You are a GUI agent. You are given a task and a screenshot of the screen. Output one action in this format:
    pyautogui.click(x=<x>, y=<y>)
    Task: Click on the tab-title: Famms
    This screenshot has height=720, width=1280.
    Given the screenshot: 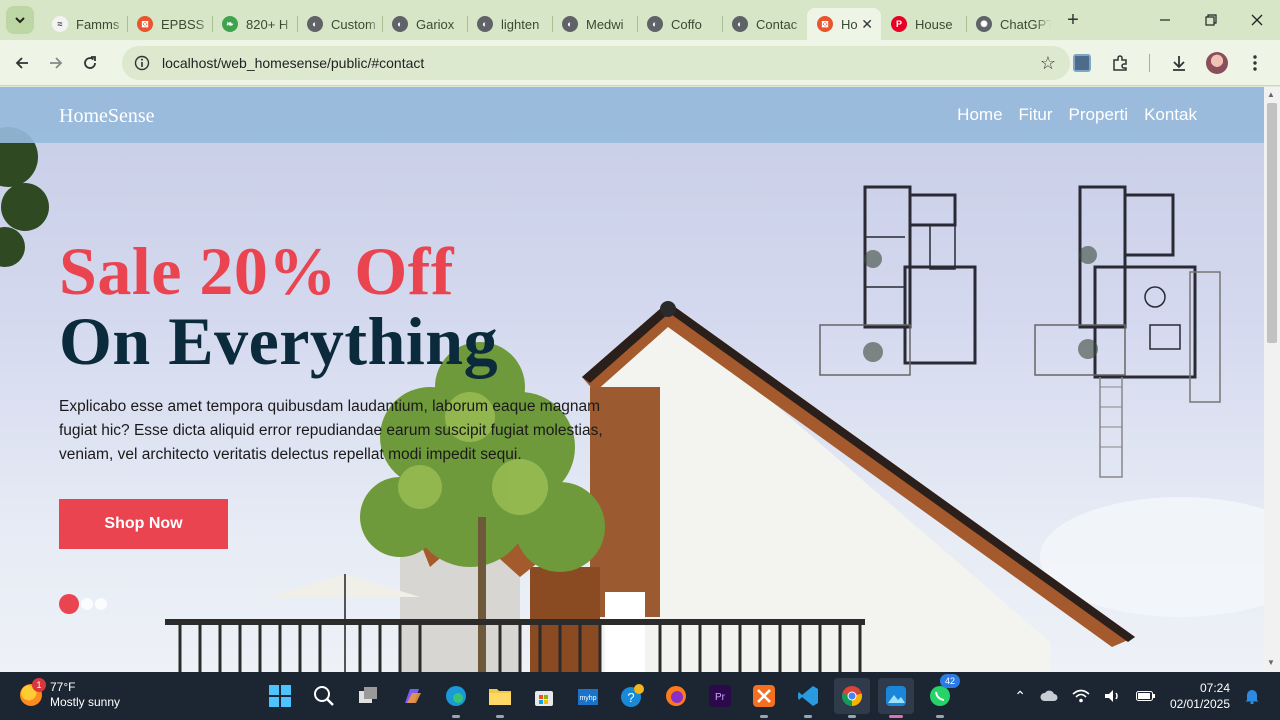 What is the action you would take?
    pyautogui.click(x=98, y=24)
    